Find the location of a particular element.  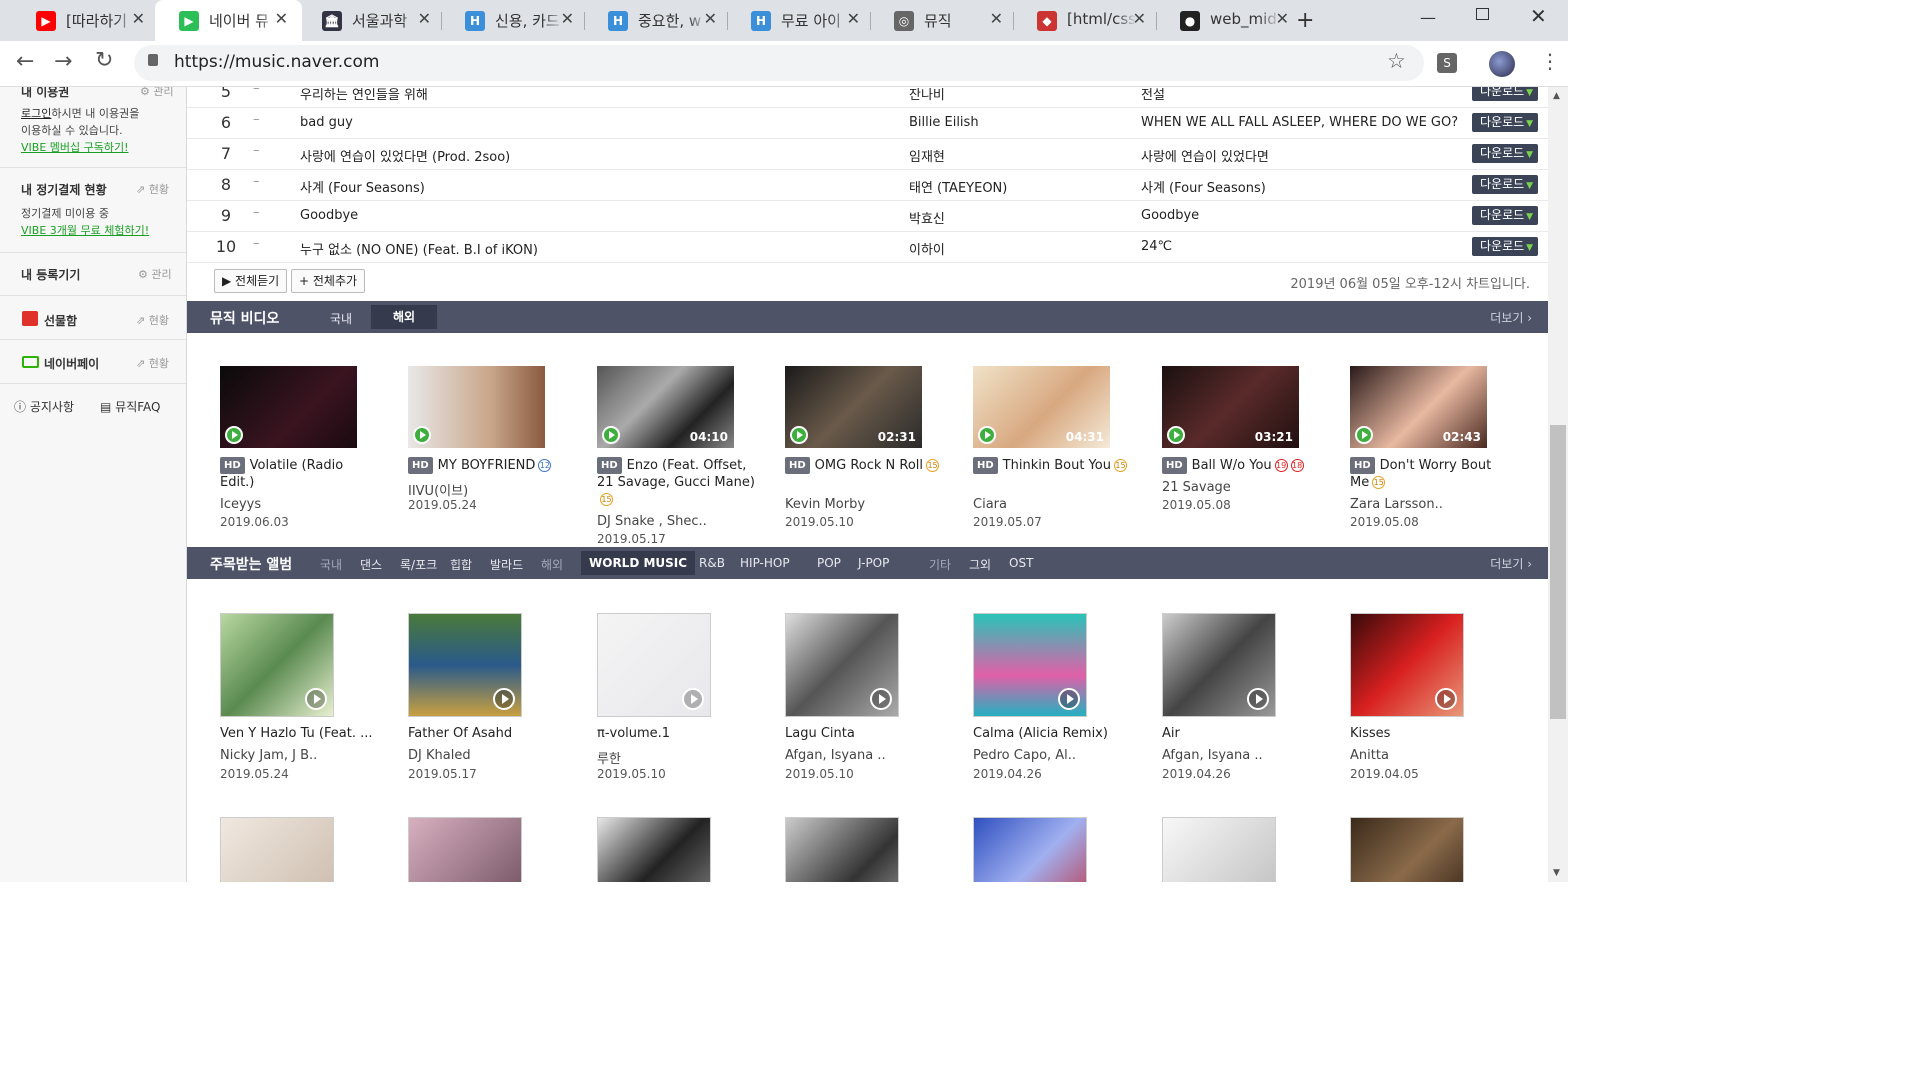

chart-row: 9 – Goodbye 박효신 Goodbye 다운로드 ▼ is located at coordinates (867, 216).